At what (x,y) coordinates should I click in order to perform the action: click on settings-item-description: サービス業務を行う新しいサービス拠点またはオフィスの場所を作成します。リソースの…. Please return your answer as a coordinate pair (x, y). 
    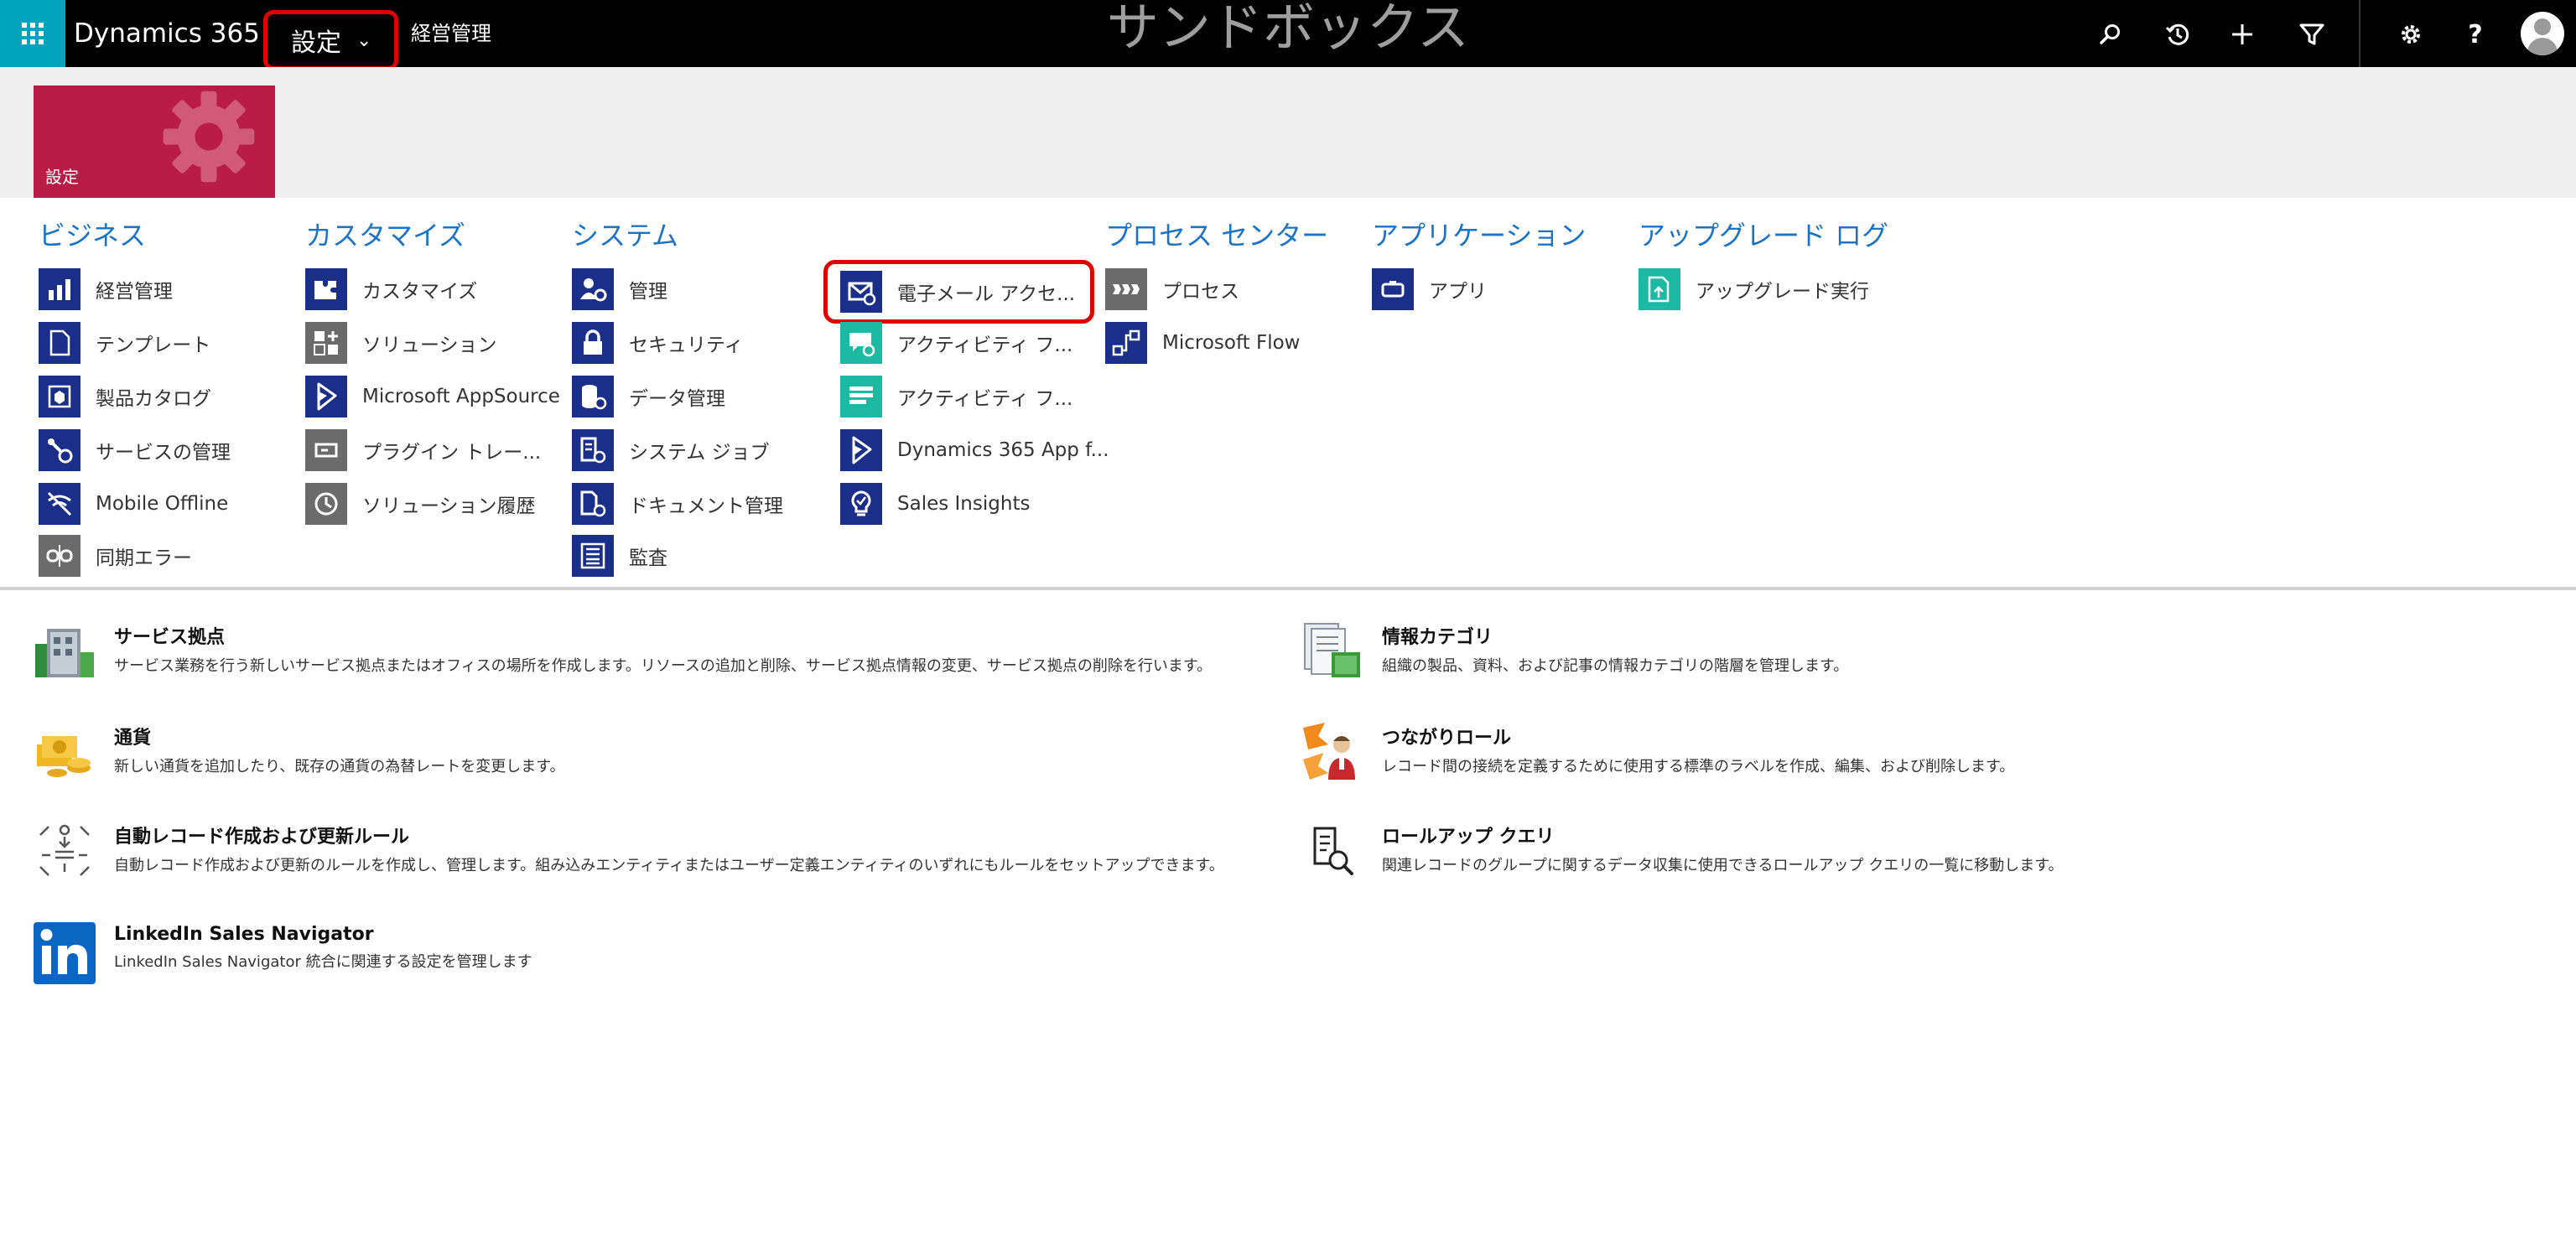
    Looking at the image, I should click on (663, 666).